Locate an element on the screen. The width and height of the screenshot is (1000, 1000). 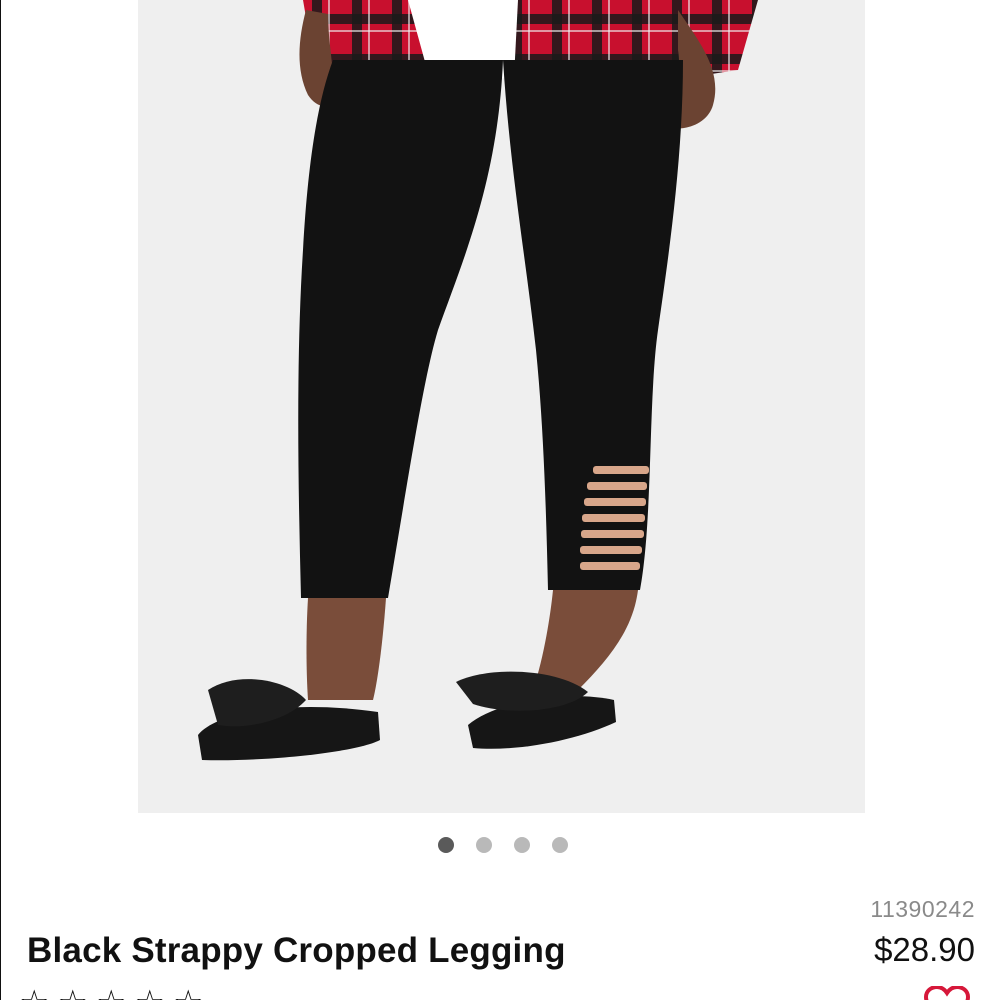
wishlist-button is located at coordinates (947, 992).